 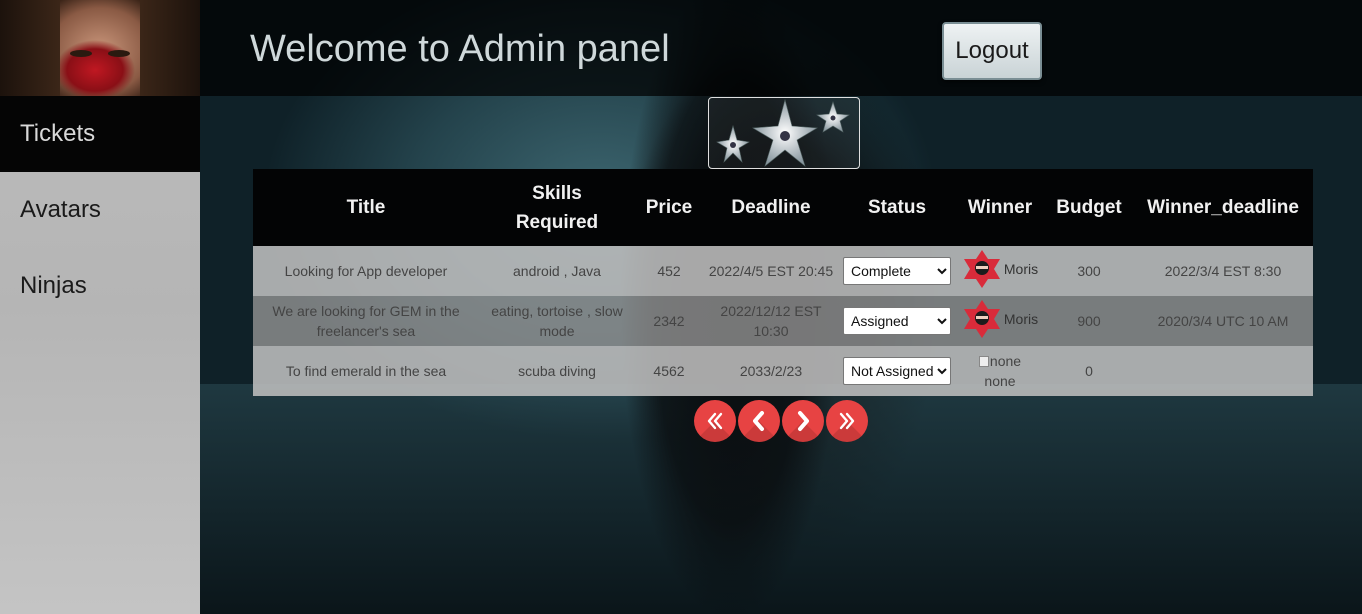 What do you see at coordinates (460, 49) in the screenshot?
I see `page-title: Welcome to Admin panel` at bounding box center [460, 49].